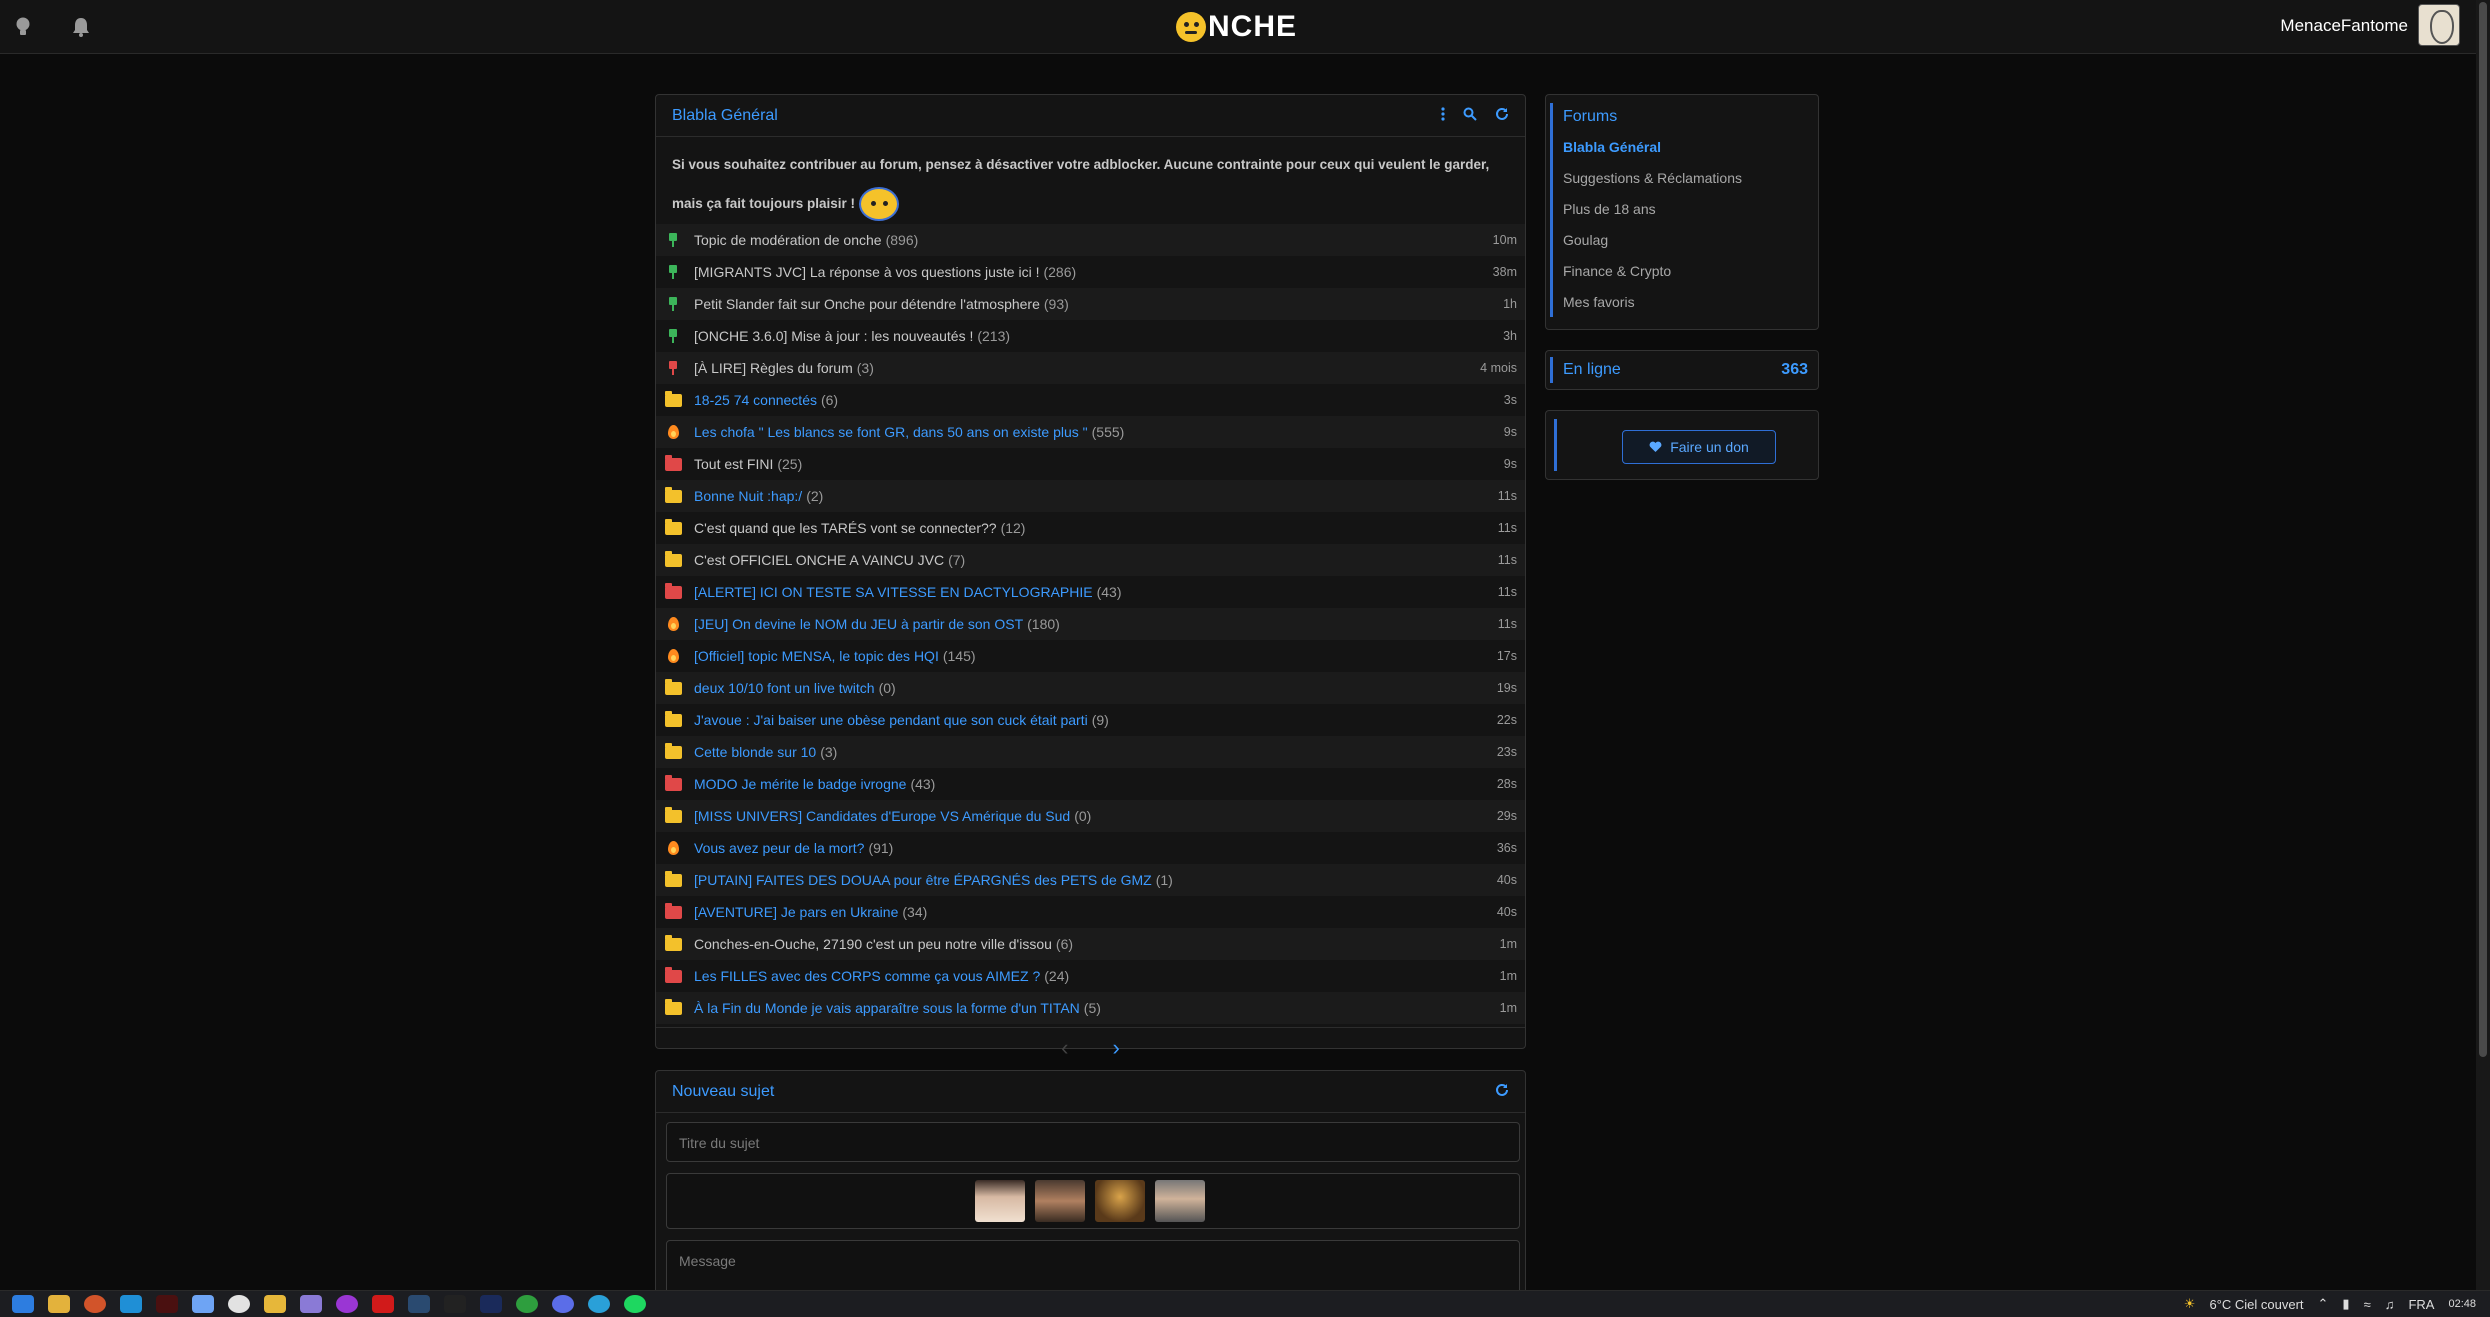 This screenshot has width=2490, height=1317. Describe the element at coordinates (1090, 560) in the screenshot. I see `topic-row: C'est OFFICIEL ONCHE A VAINCU JVC (7) 11s` at that location.